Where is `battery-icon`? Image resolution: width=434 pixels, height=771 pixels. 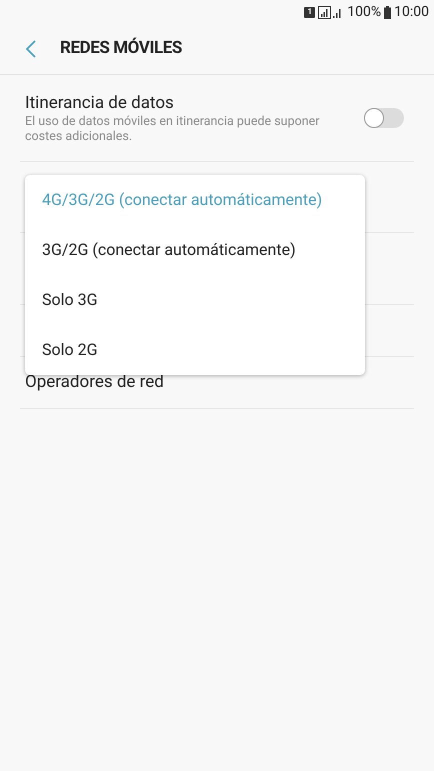
battery-icon is located at coordinates (388, 12).